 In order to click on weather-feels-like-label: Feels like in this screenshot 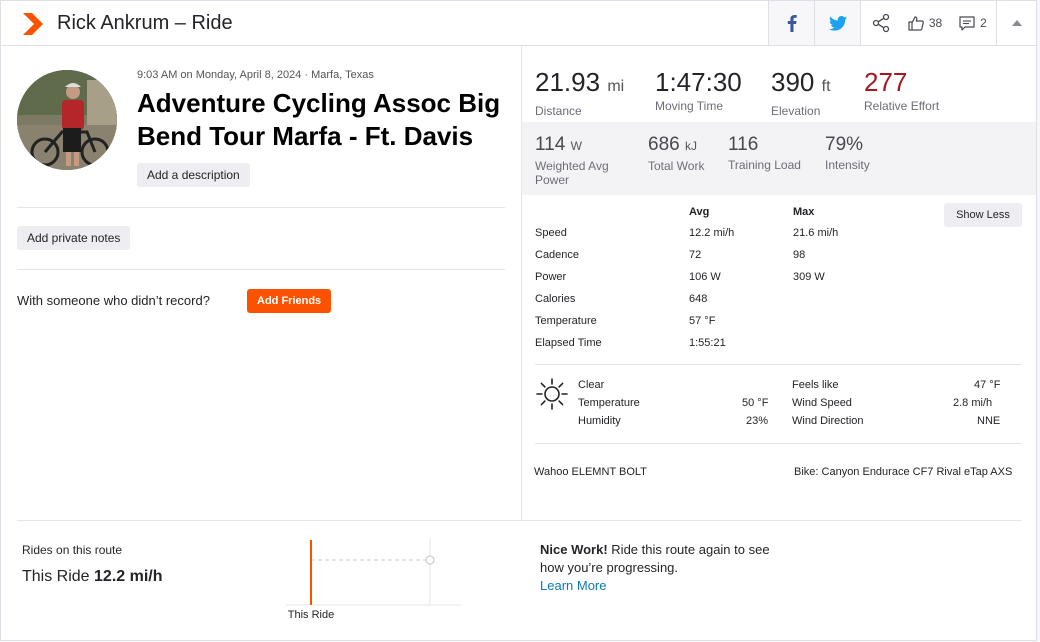, I will do `click(815, 385)`.